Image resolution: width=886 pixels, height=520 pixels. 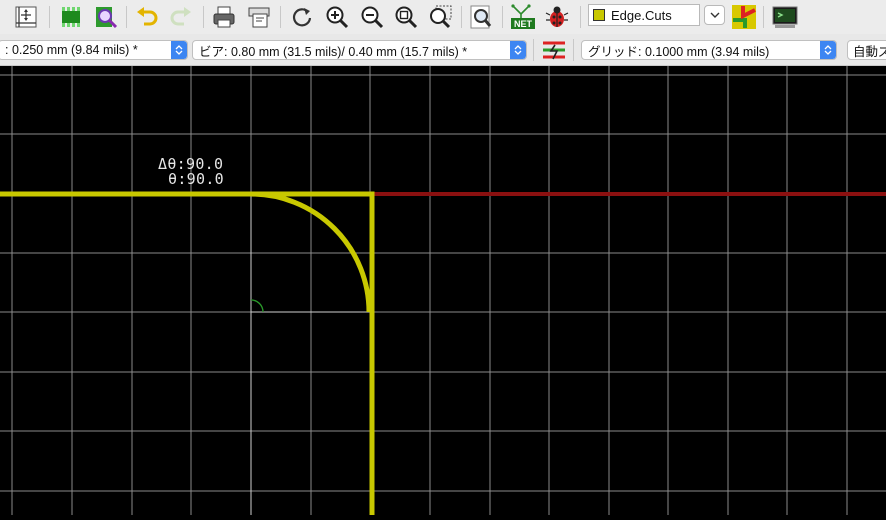 What do you see at coordinates (26, 17) in the screenshot?
I see `pcb-layout-icon` at bounding box center [26, 17].